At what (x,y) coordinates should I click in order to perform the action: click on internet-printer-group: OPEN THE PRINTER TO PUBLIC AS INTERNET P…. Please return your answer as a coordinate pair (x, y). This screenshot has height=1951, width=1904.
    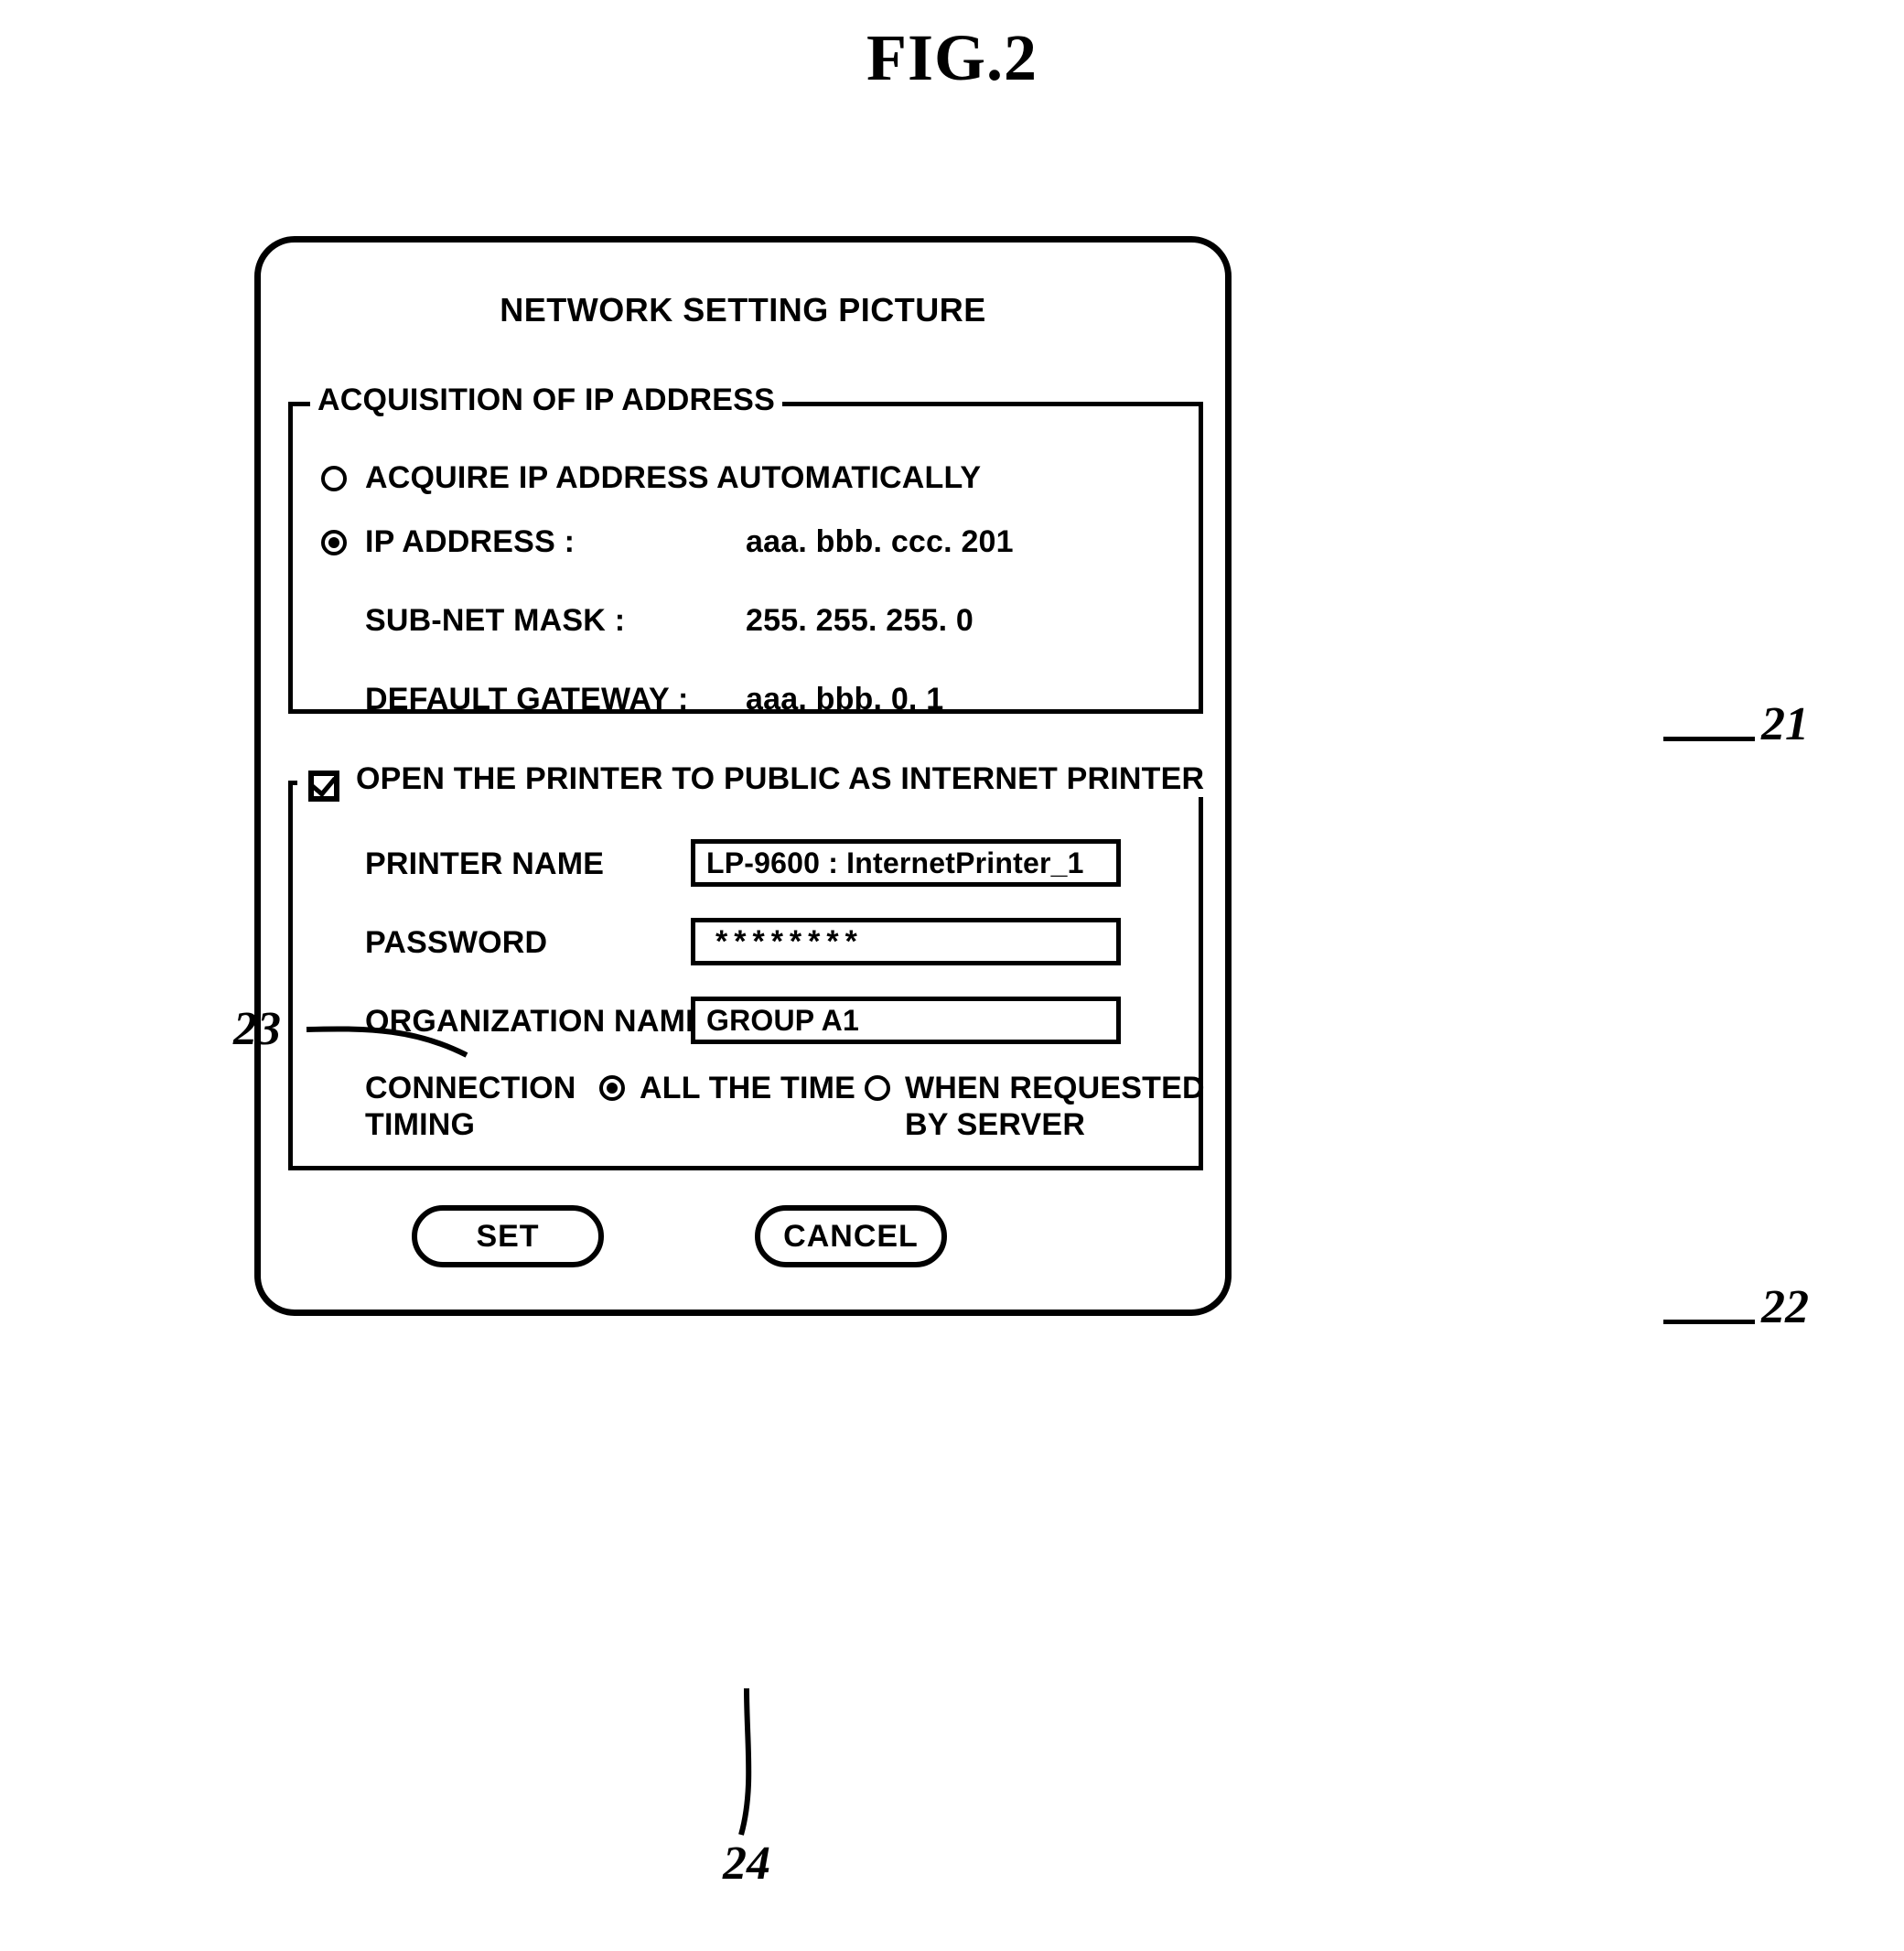
    Looking at the image, I should click on (750, 965).